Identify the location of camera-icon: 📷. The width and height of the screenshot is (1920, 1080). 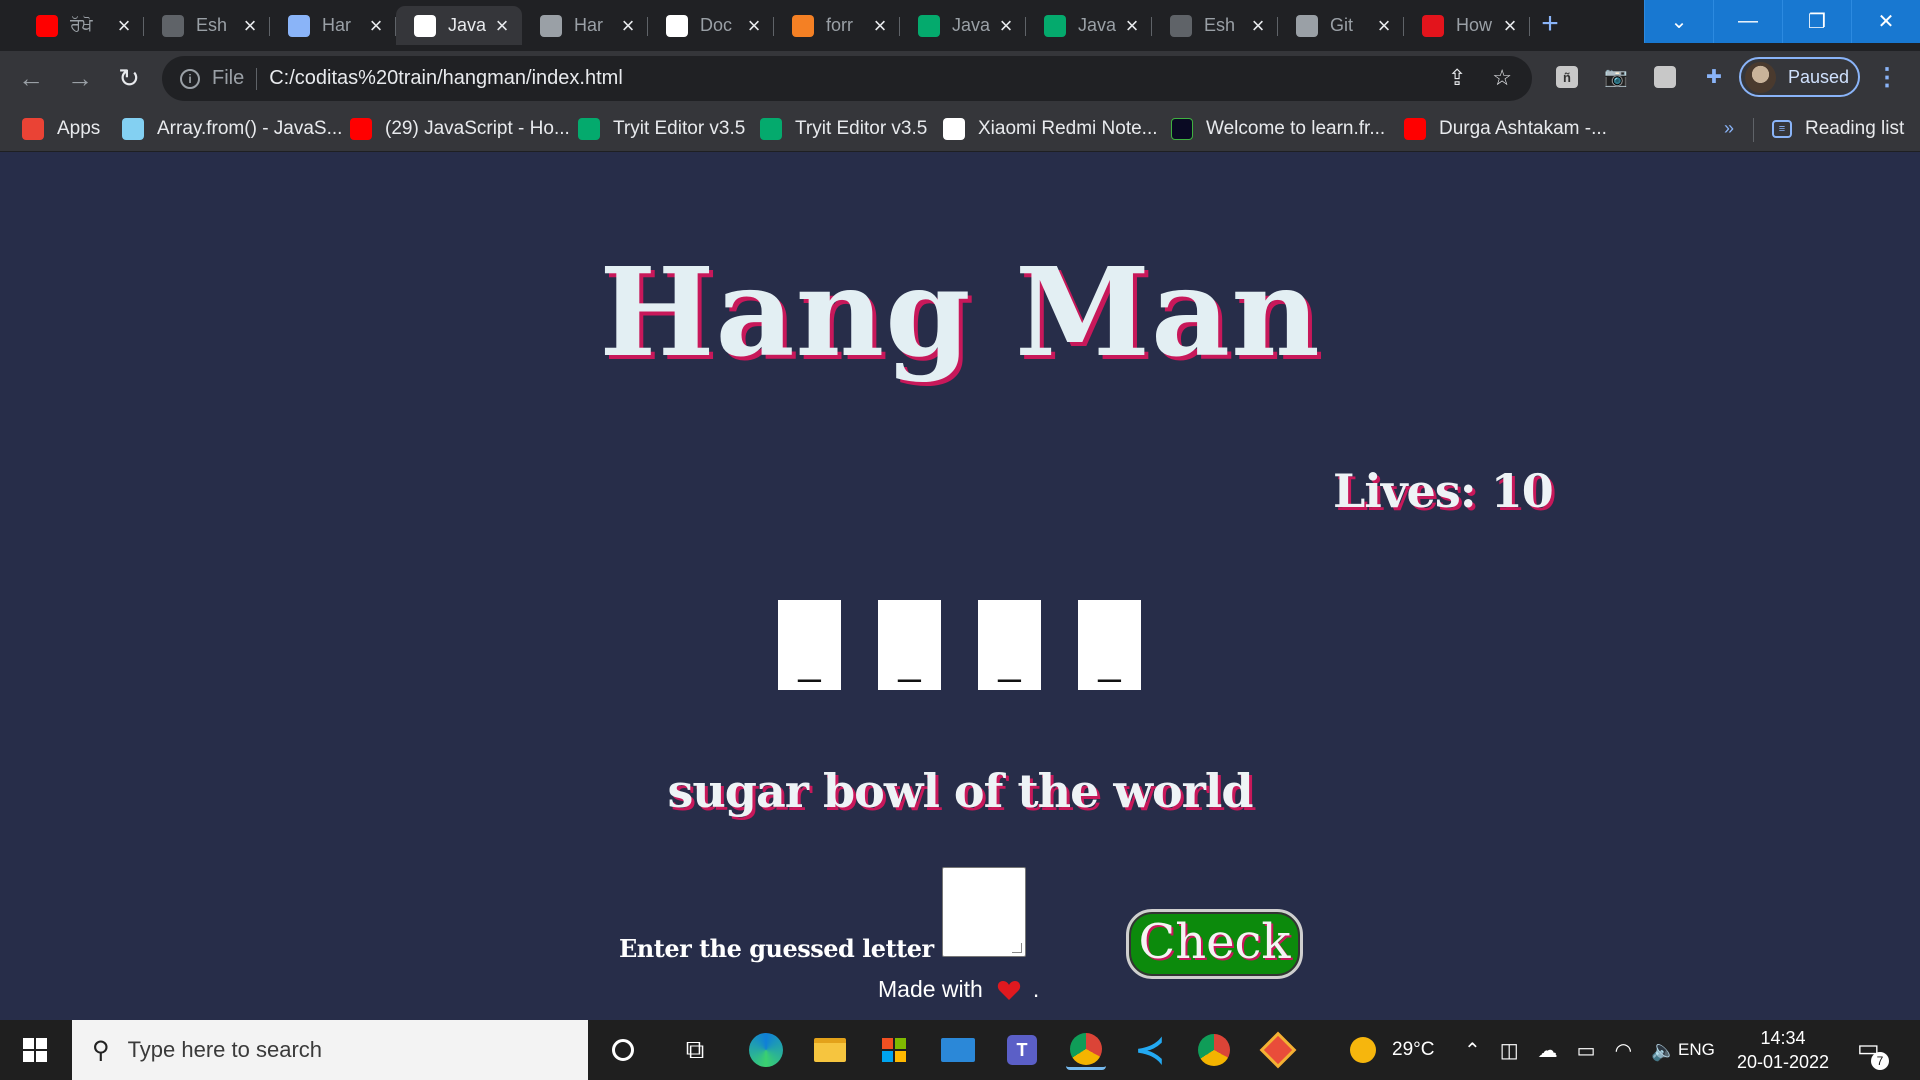
(1616, 77).